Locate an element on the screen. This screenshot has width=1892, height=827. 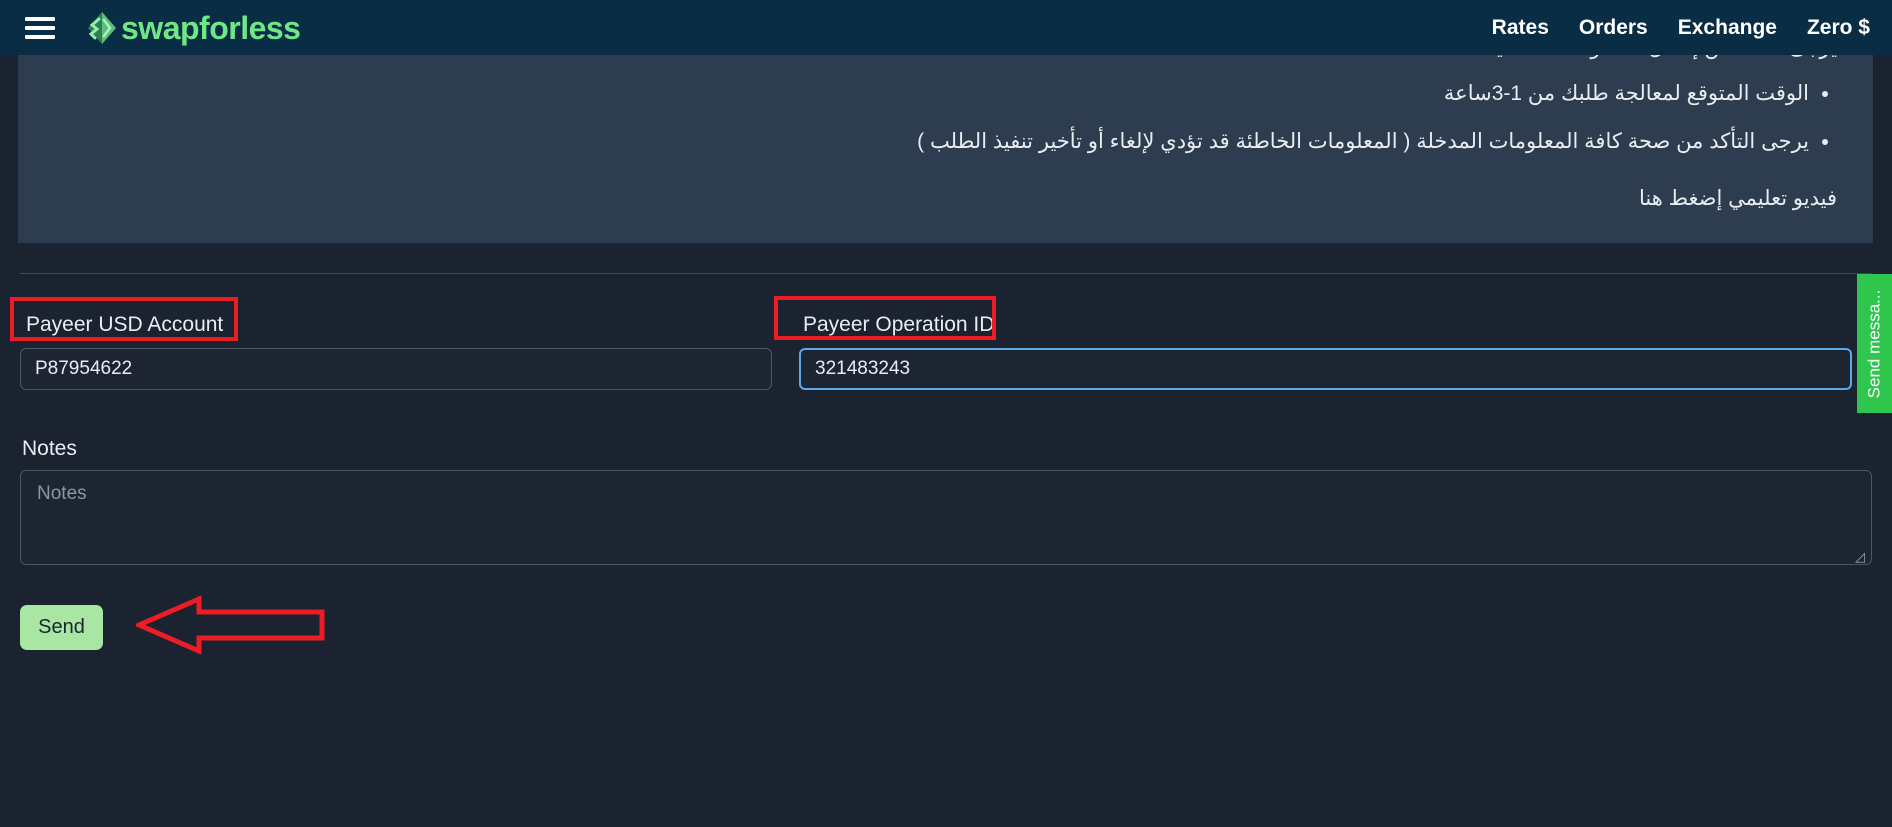
payeer-usd-account-label: Payeer USD Account is located at coordinates (125, 324).